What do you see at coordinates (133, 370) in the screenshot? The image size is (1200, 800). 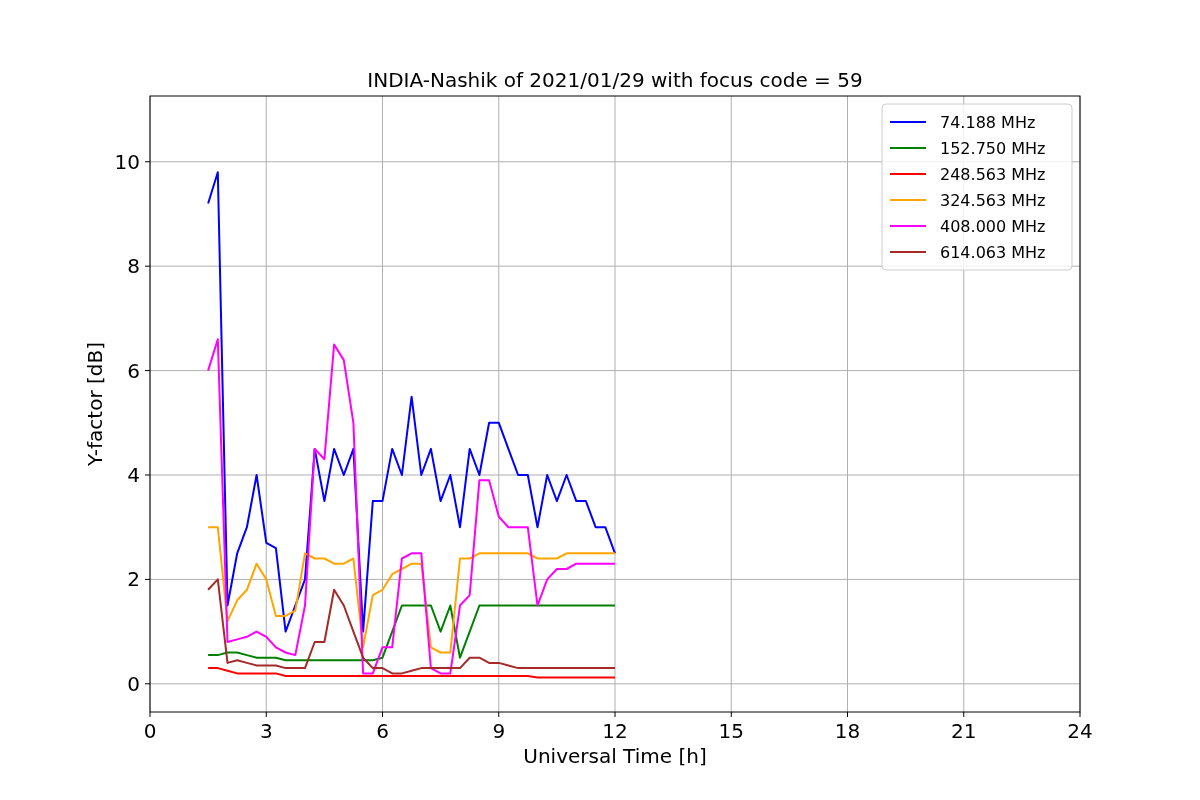 I see `y-tick-label: 6` at bounding box center [133, 370].